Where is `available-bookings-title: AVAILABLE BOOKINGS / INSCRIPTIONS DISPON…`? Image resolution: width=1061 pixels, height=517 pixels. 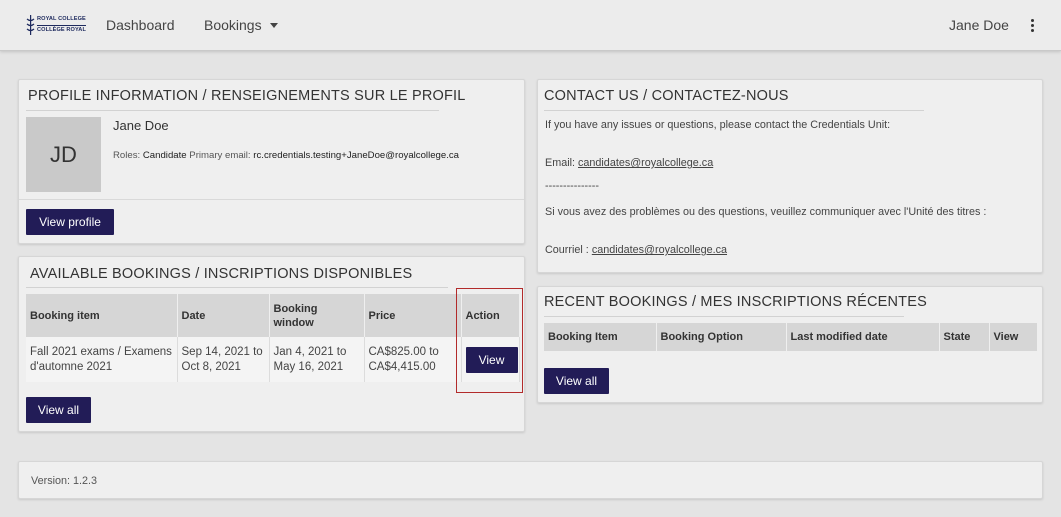
available-bookings-title: AVAILABLE BOOKINGS / INSCRIPTIONS DISPON… is located at coordinates (221, 274).